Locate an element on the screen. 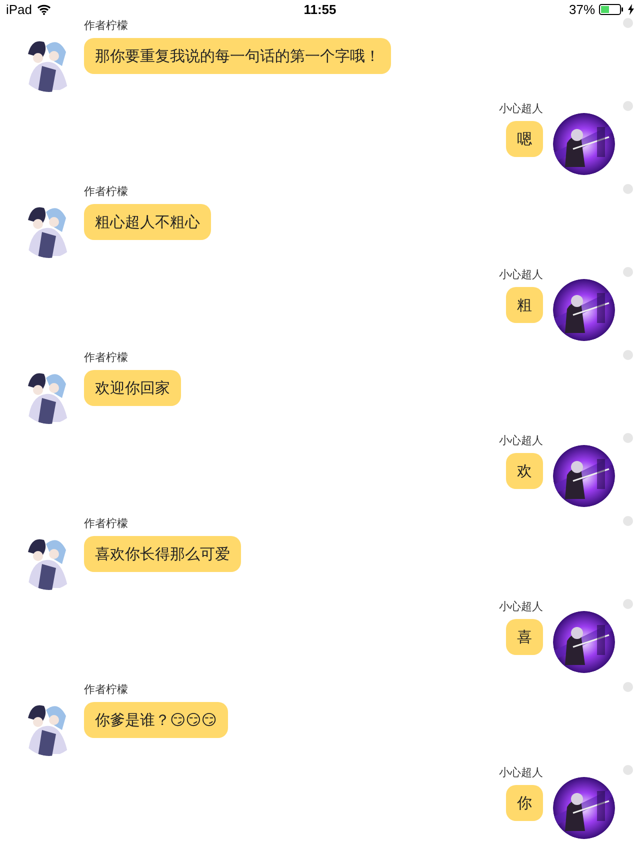  message-bubble: 你 is located at coordinates (524, 803).